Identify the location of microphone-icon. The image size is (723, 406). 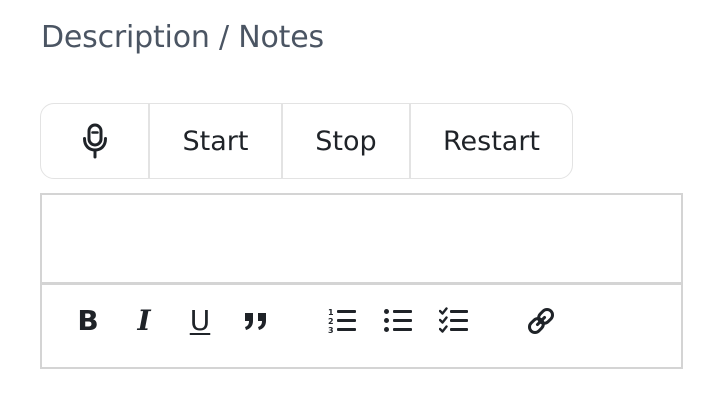
(94, 141).